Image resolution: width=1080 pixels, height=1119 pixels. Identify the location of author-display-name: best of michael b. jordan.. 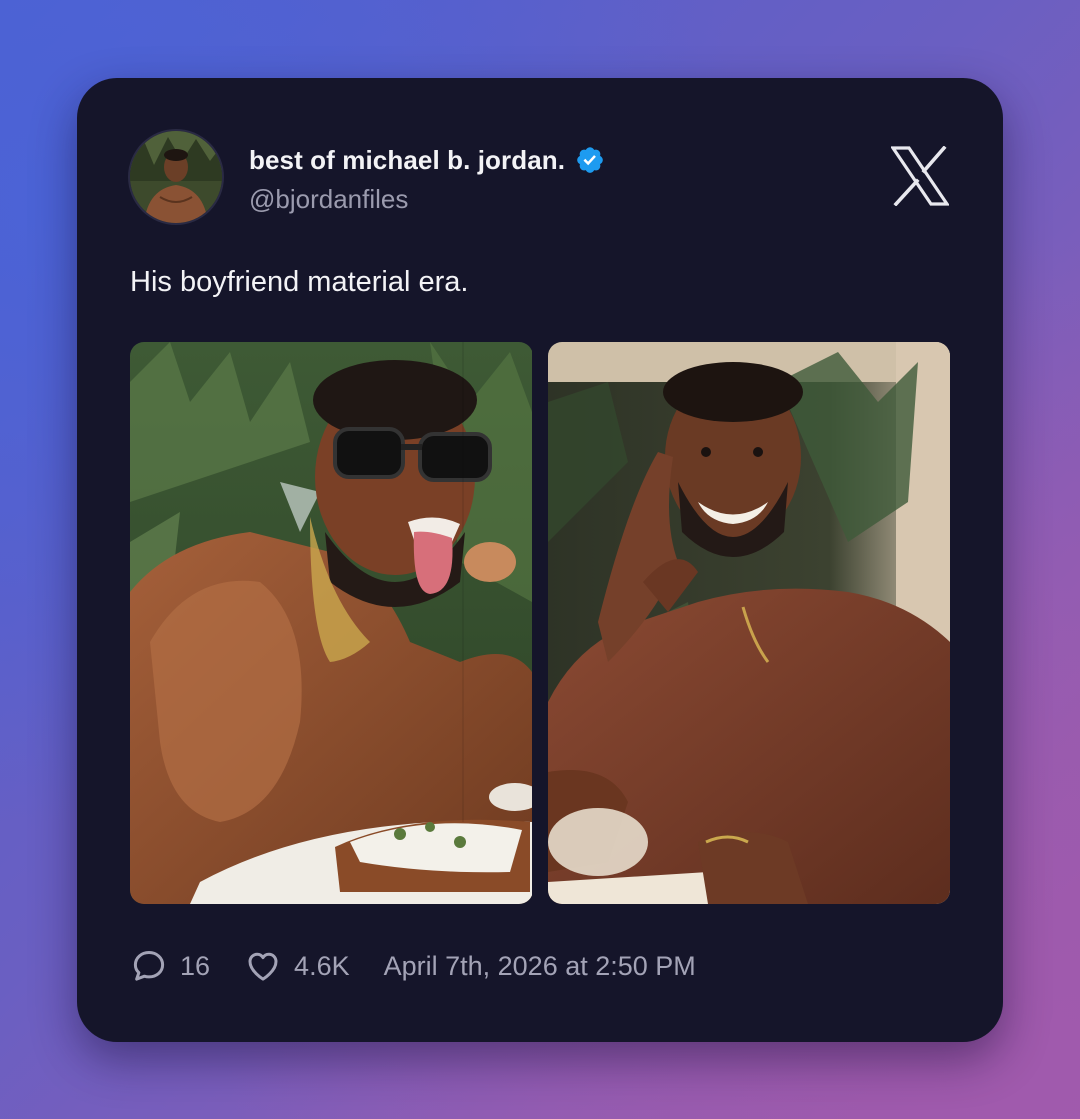
(407, 160).